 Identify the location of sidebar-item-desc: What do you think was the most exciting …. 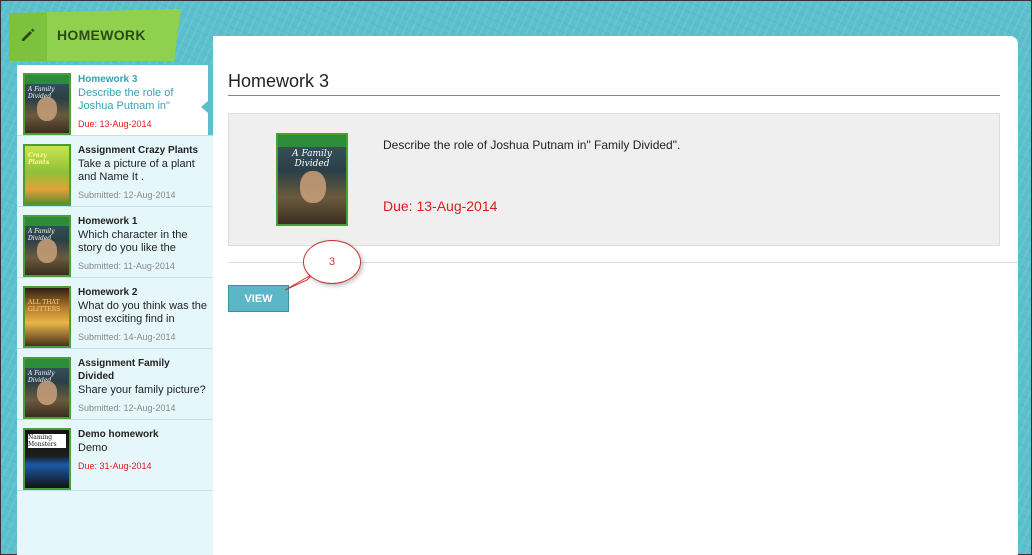
(143, 312).